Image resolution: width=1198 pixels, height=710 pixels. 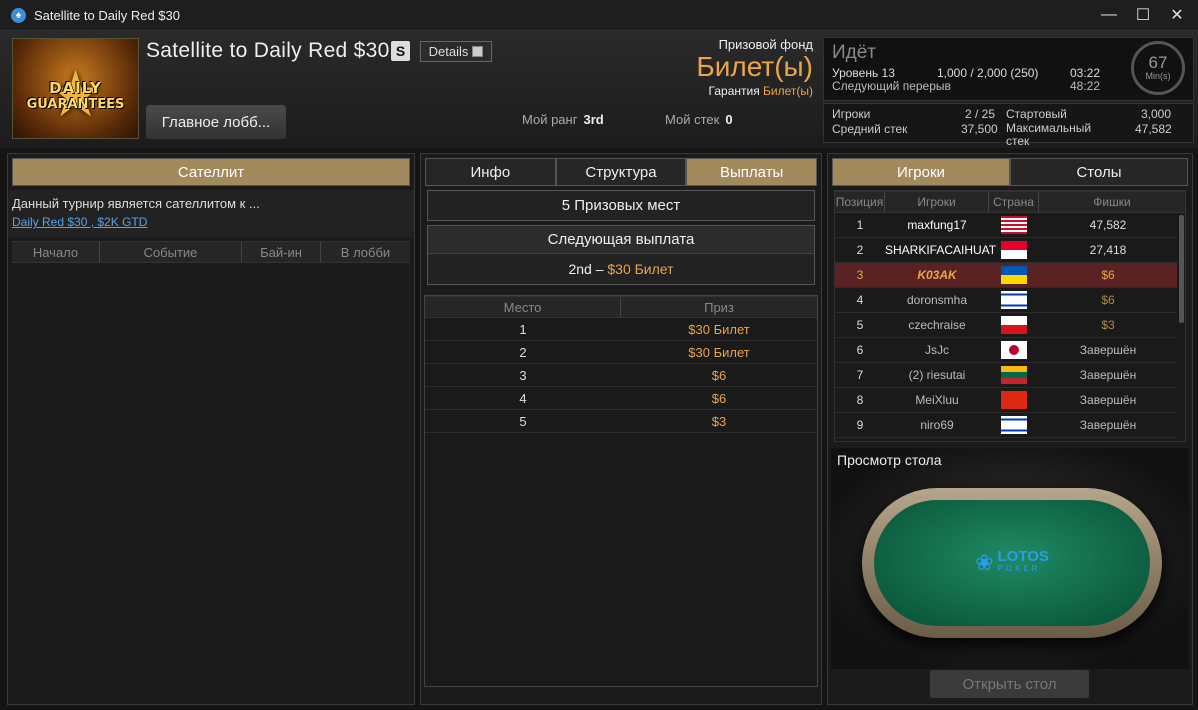 I want to click on tab-players: Игроки, so click(x=921, y=172).